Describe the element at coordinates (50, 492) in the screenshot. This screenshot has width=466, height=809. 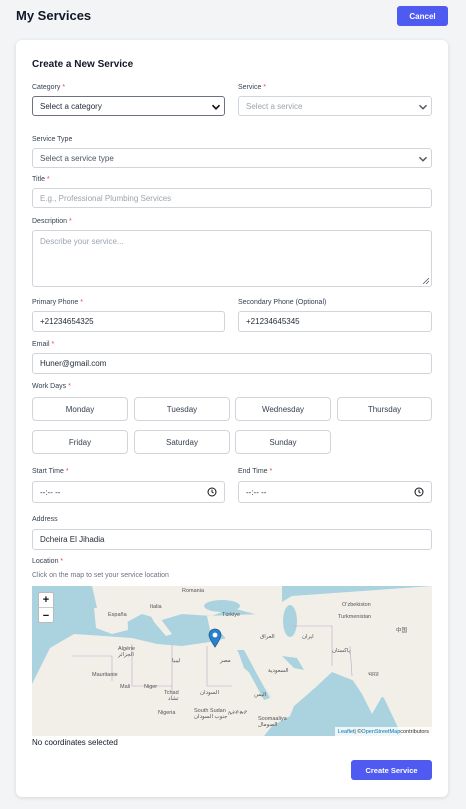
I see `start-time-value: --:-- --` at that location.